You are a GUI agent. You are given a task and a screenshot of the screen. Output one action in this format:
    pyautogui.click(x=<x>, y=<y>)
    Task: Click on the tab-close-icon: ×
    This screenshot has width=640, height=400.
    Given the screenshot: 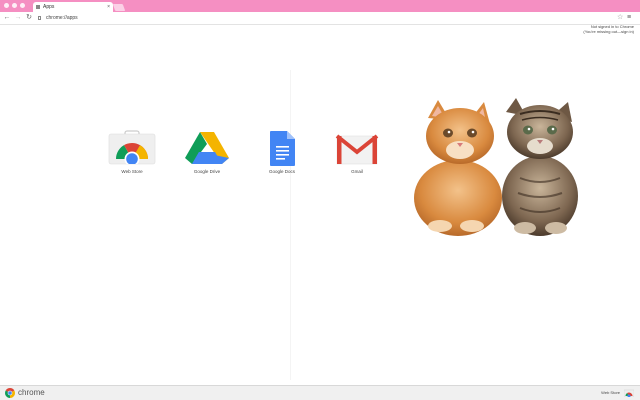 What is the action you would take?
    pyautogui.click(x=108, y=7)
    